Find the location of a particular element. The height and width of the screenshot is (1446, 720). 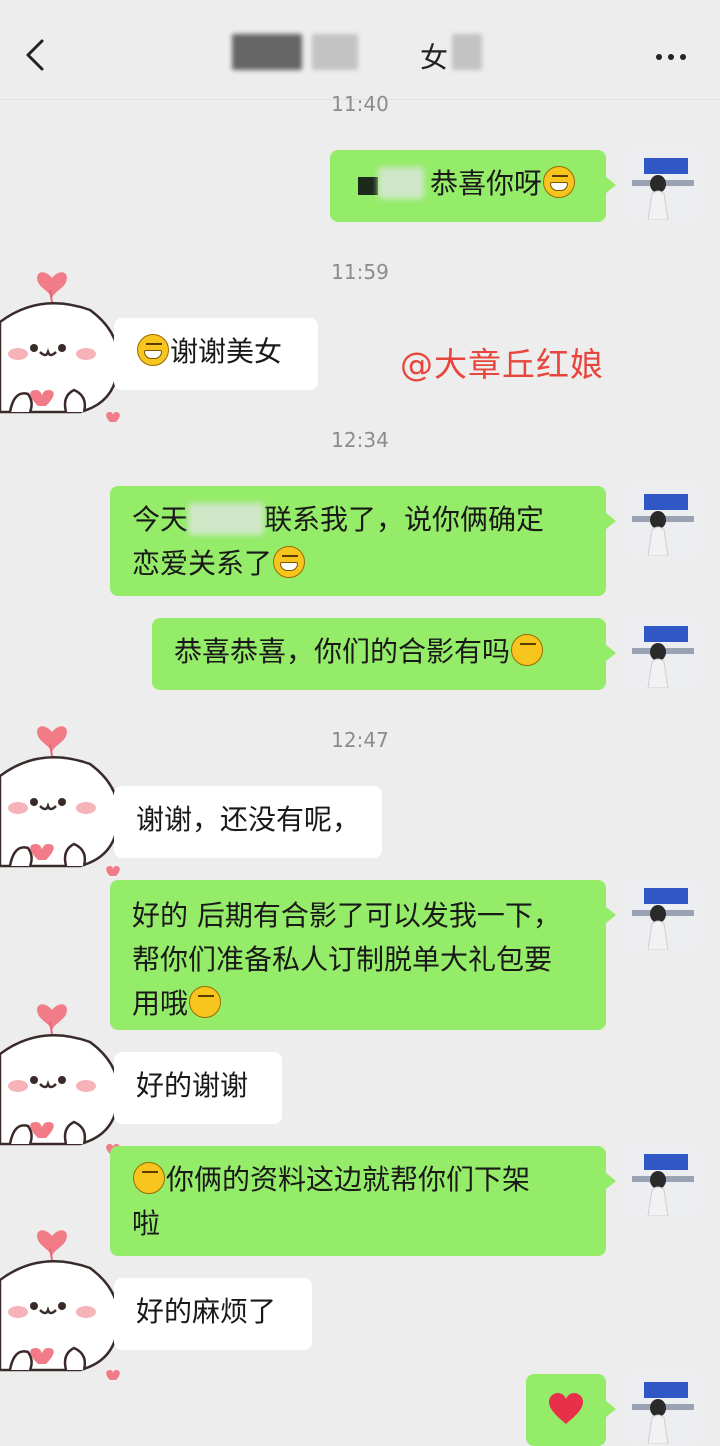

message-bubble: 好的谢谢 is located at coordinates (193, 1088).